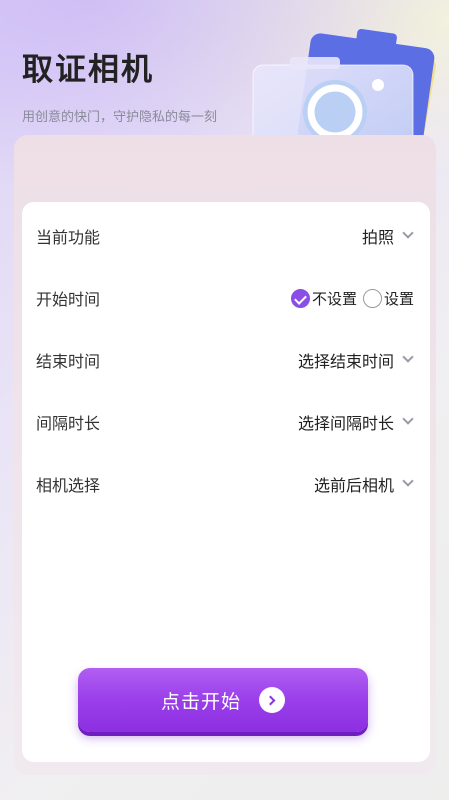 The width and height of the screenshot is (449, 800). I want to click on end-time-select: 选择结束时间, so click(355, 360).